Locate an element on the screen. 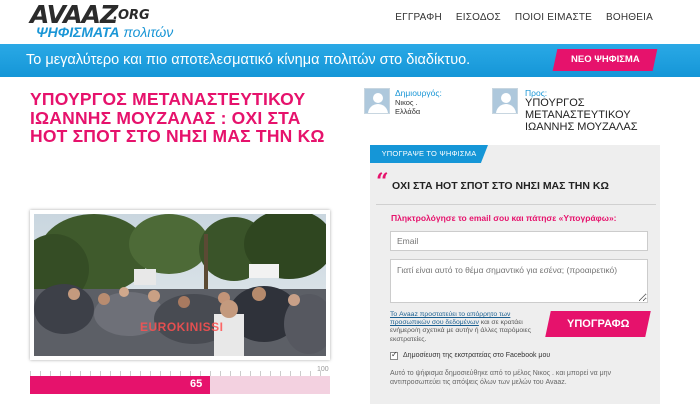 This screenshot has height=404, width=700. creator-avatar is located at coordinates (377, 101).